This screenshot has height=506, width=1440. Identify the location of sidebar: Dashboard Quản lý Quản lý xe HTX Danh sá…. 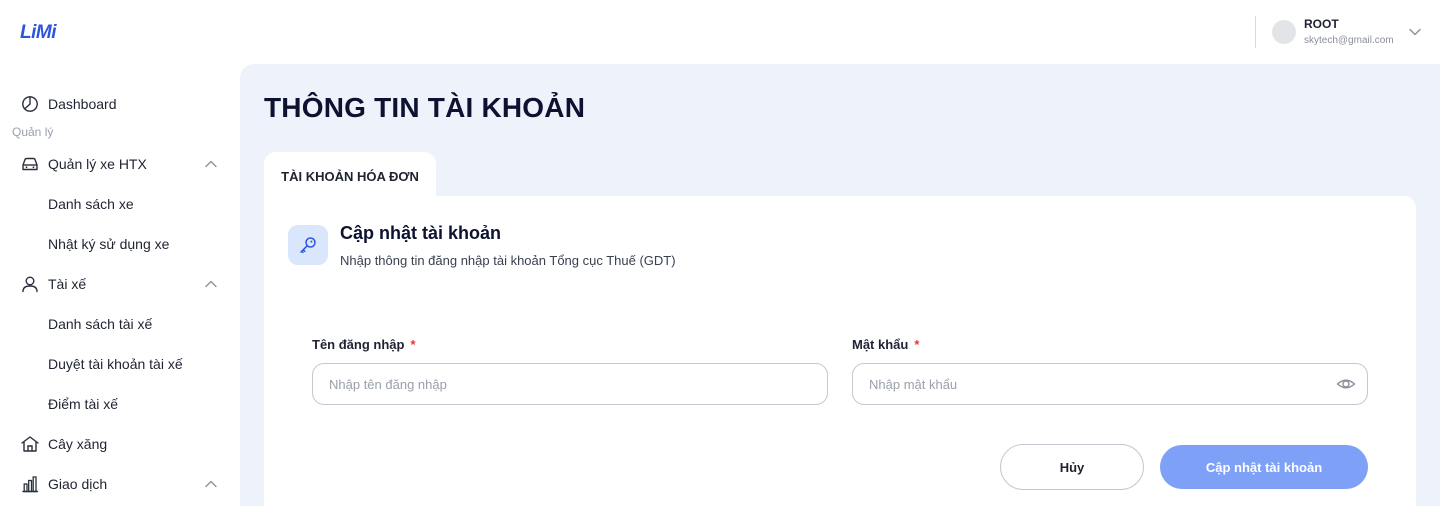
(120, 285).